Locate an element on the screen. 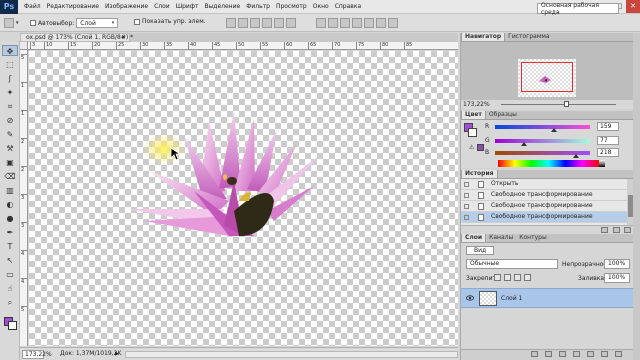 Image resolution: width=640 pixels, height=360 pixels. align-bottom-icon is located at coordinates (255, 23).